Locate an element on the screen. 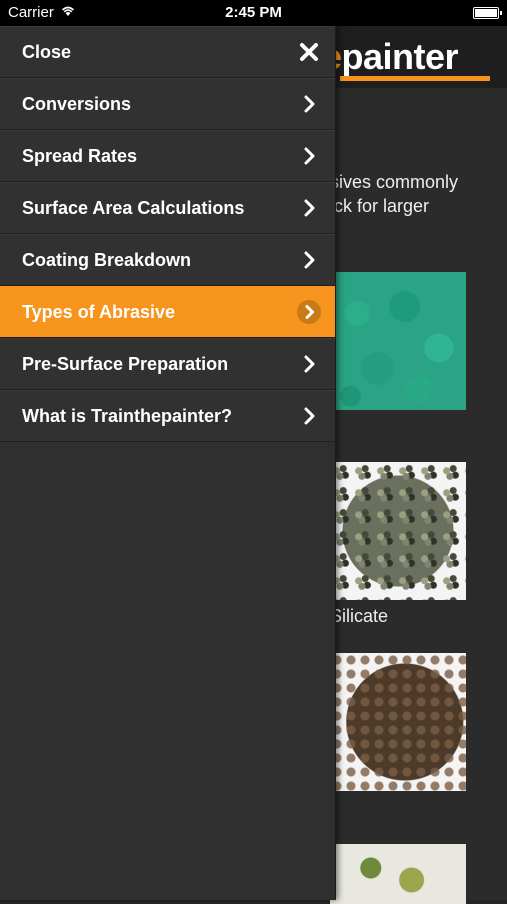 The width and height of the screenshot is (507, 904). menu-item-label: What is Trainthepainter? is located at coordinates (127, 416).